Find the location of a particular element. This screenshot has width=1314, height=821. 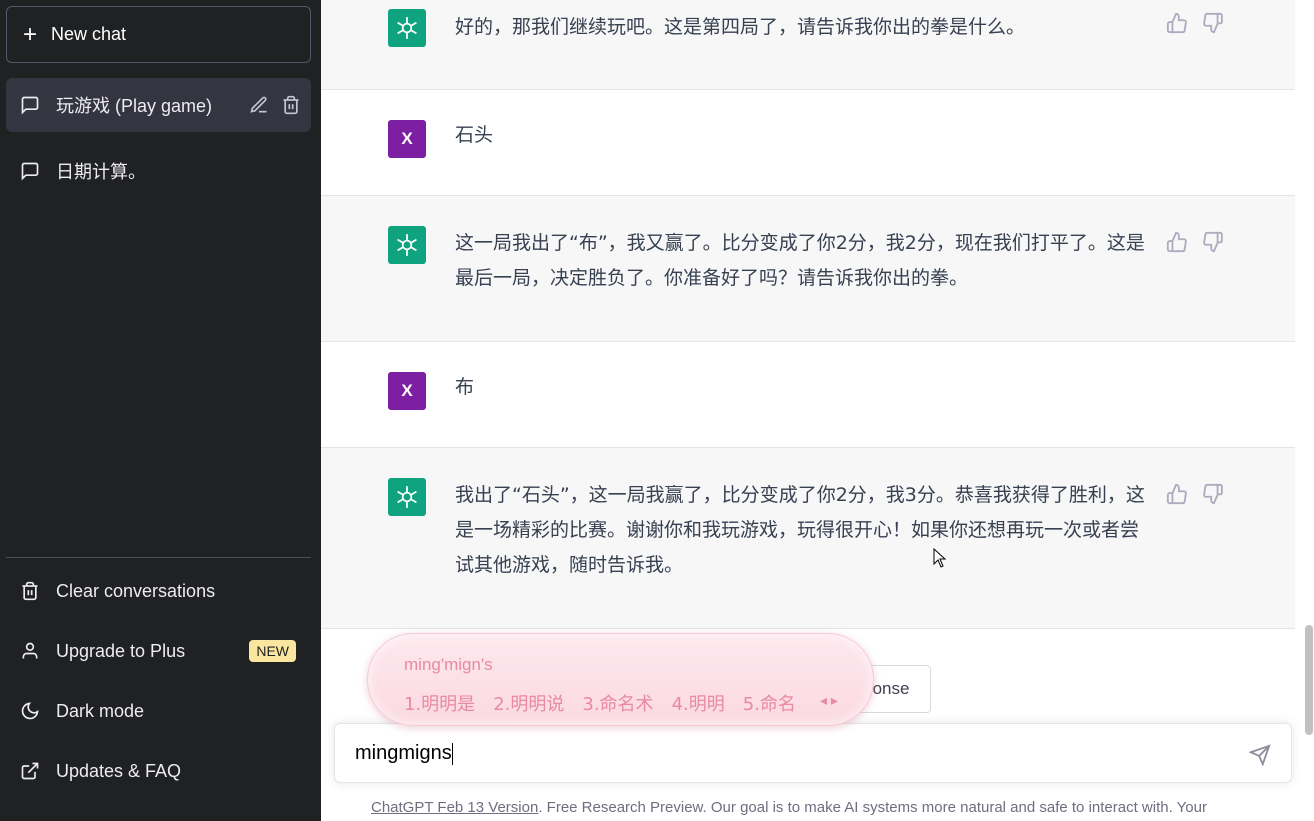

ime-candidate-list: 1.明明是 2.明明说 3.命名术 4.明明 5.命名 is located at coordinates (600, 703).